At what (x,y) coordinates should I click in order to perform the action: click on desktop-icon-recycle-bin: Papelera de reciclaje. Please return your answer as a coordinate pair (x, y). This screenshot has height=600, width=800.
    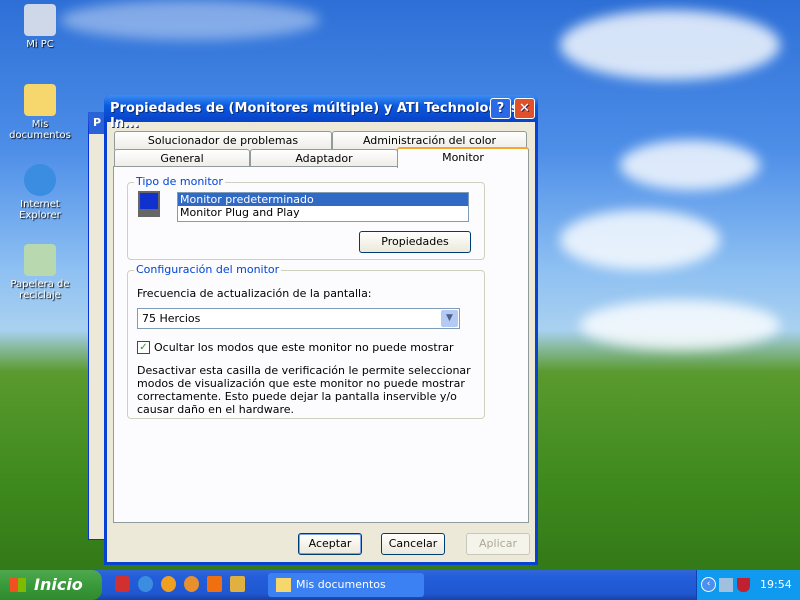
    Looking at the image, I should click on (40, 272).